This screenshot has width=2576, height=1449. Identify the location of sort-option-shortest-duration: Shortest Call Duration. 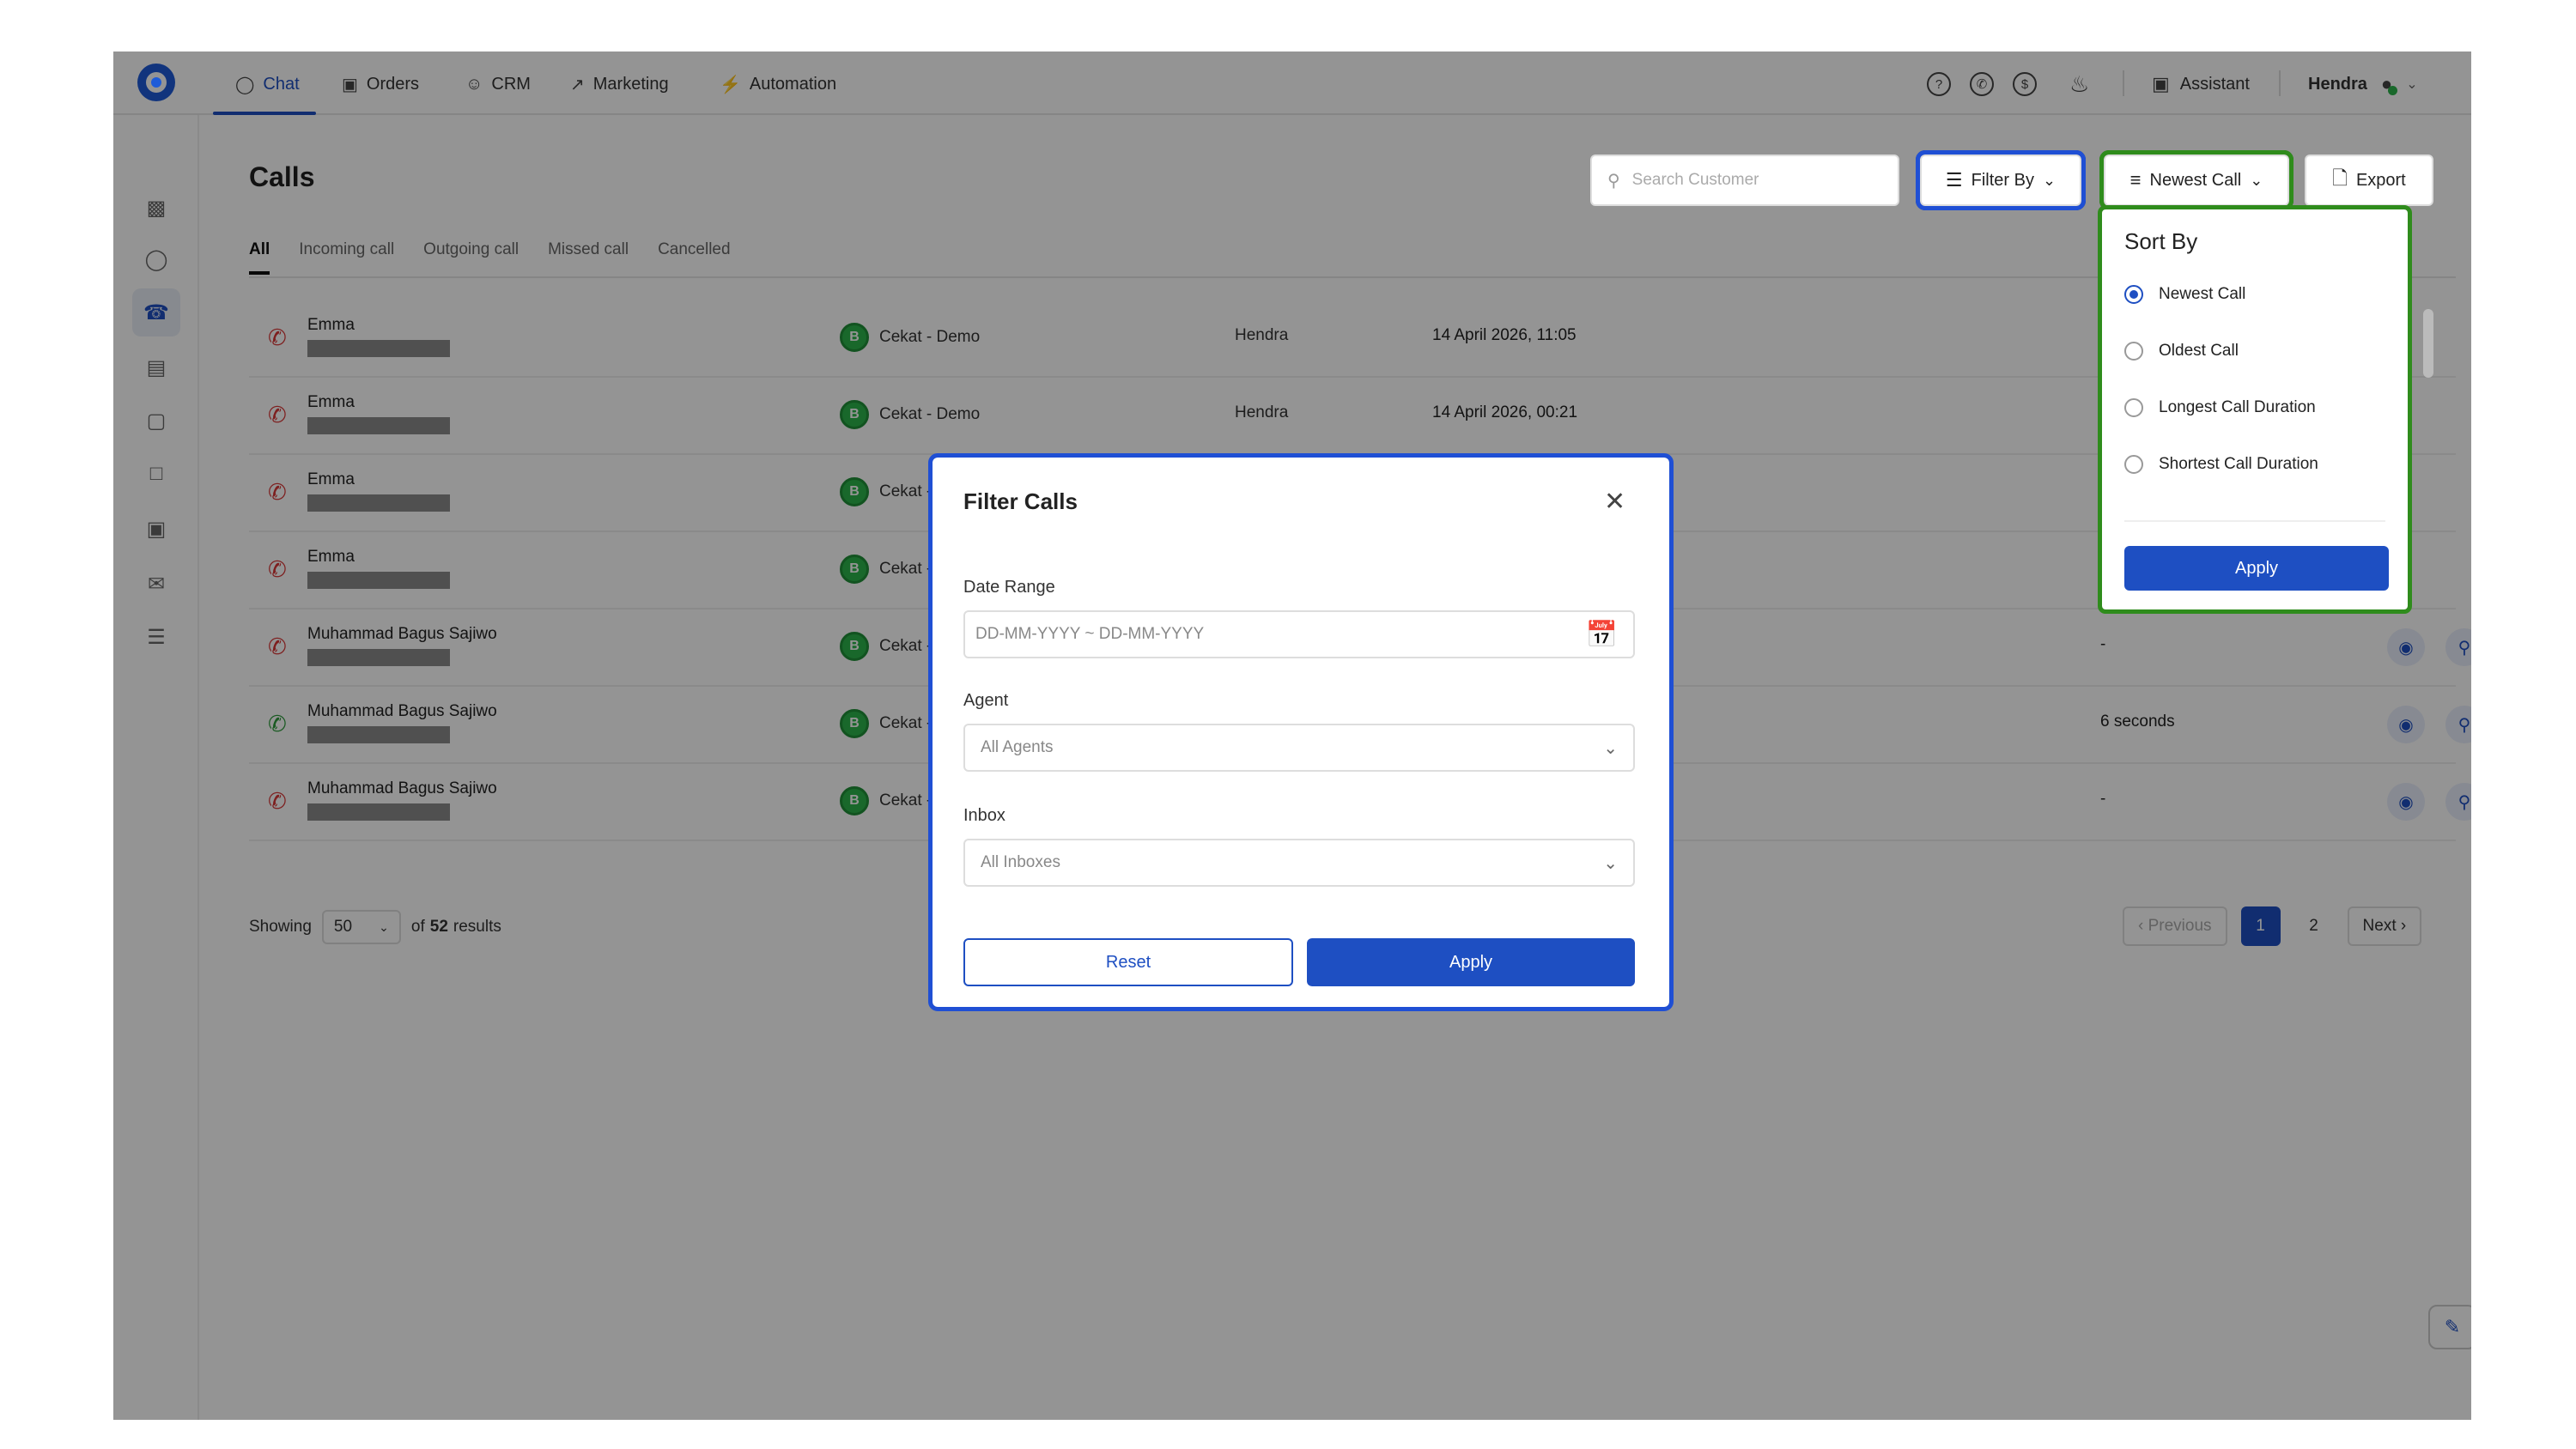
(2221, 464).